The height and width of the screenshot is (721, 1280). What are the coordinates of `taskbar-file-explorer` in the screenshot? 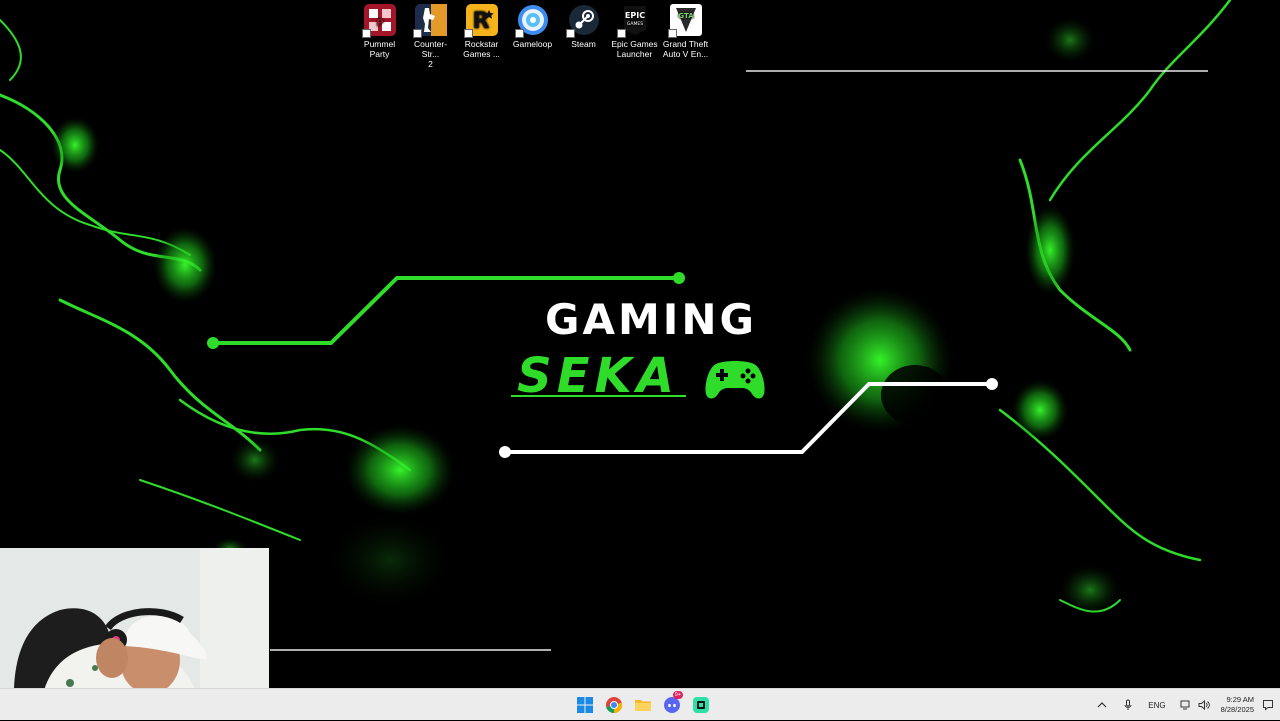 It's located at (642, 705).